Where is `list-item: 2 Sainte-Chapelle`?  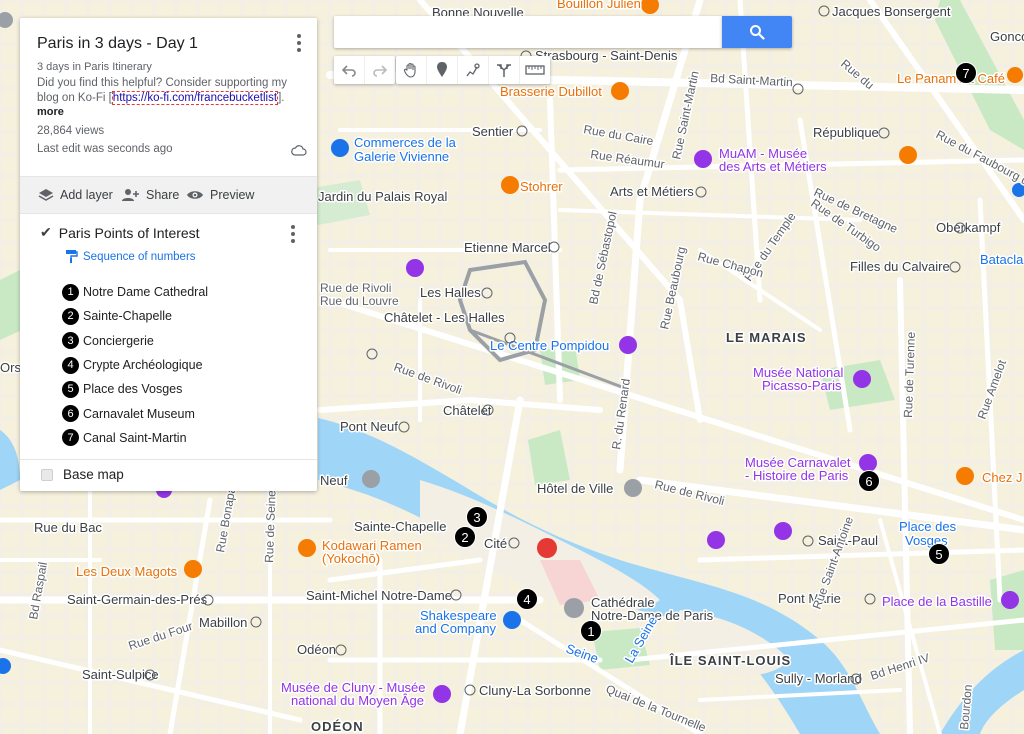
list-item: 2 Sainte-Chapelle is located at coordinates (135, 316).